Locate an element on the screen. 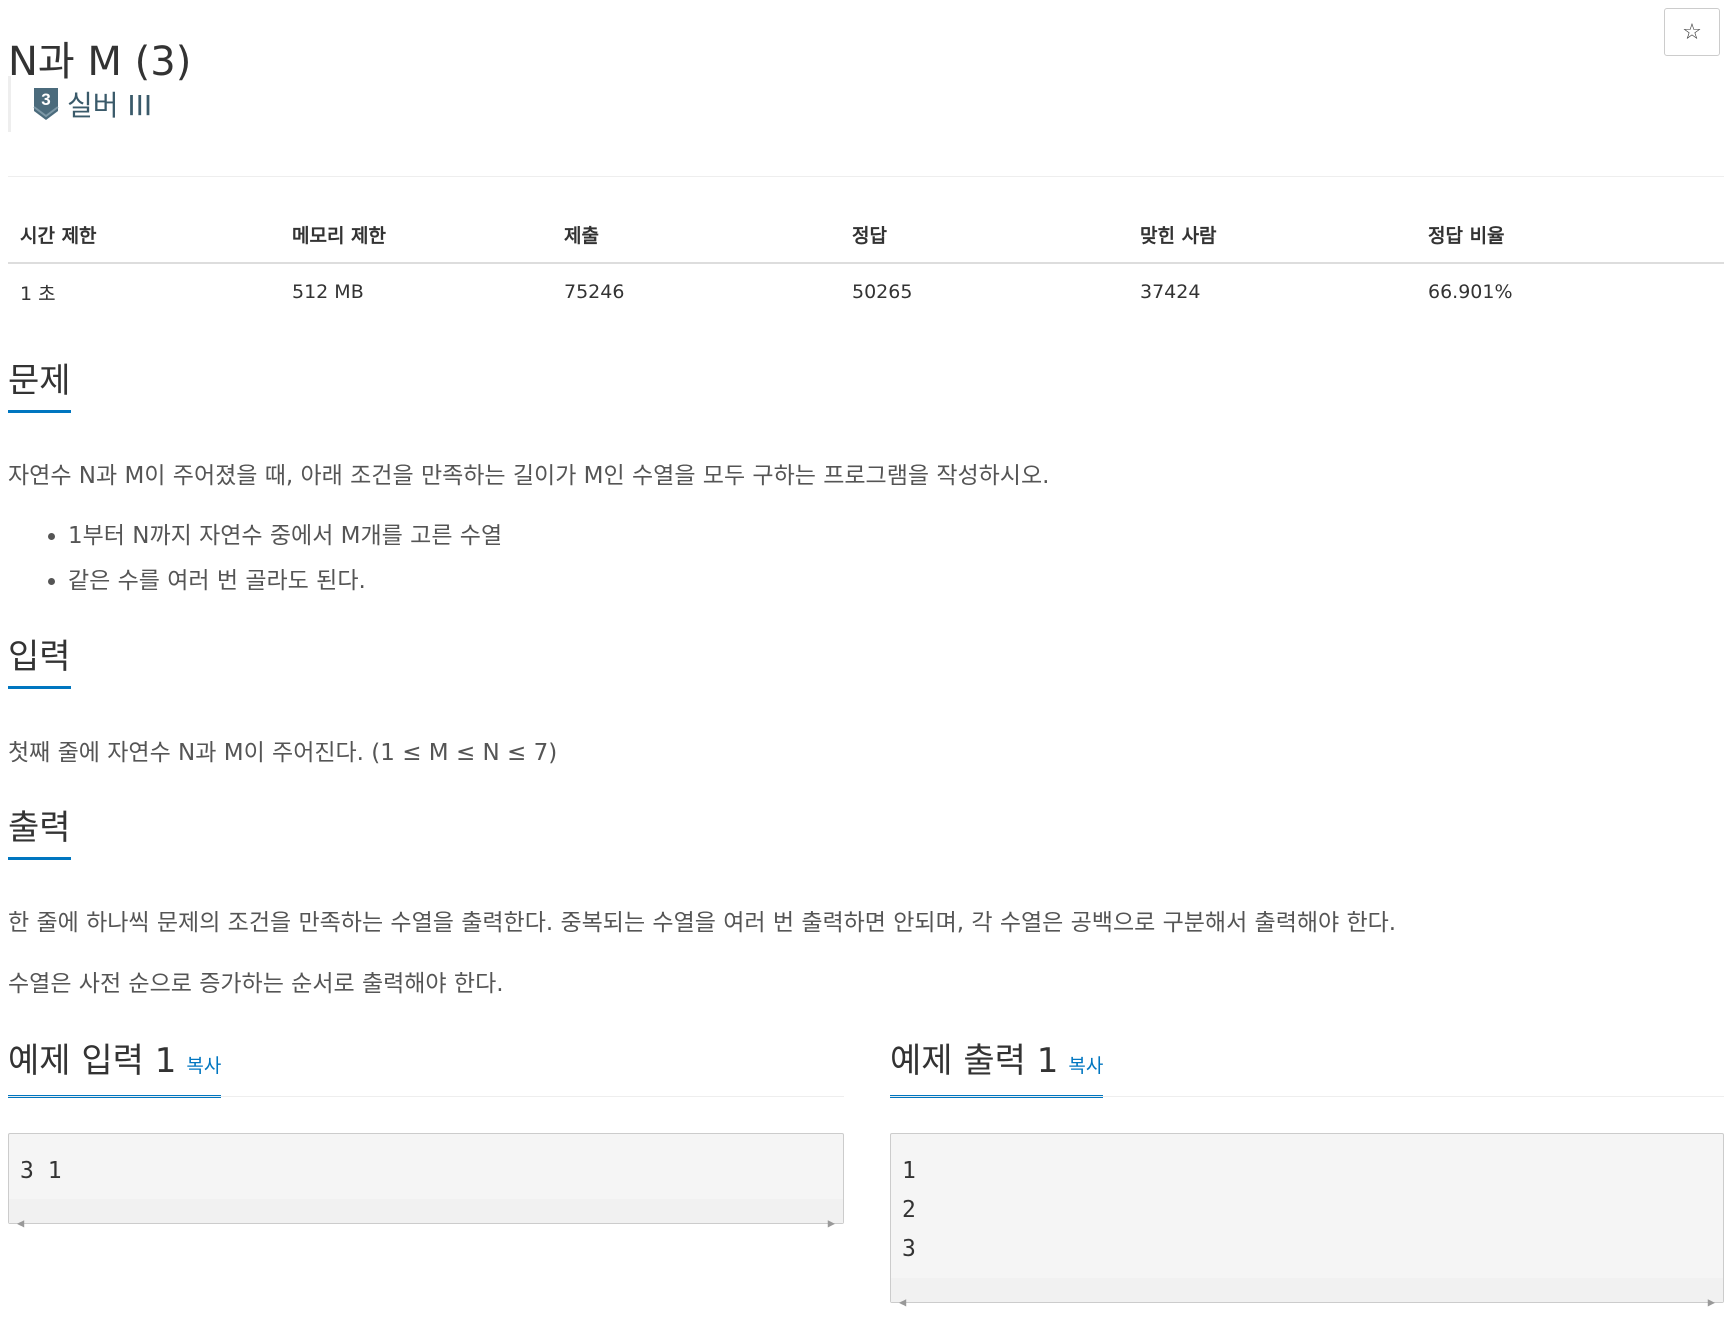  output-title: 출력 is located at coordinates (39, 833).